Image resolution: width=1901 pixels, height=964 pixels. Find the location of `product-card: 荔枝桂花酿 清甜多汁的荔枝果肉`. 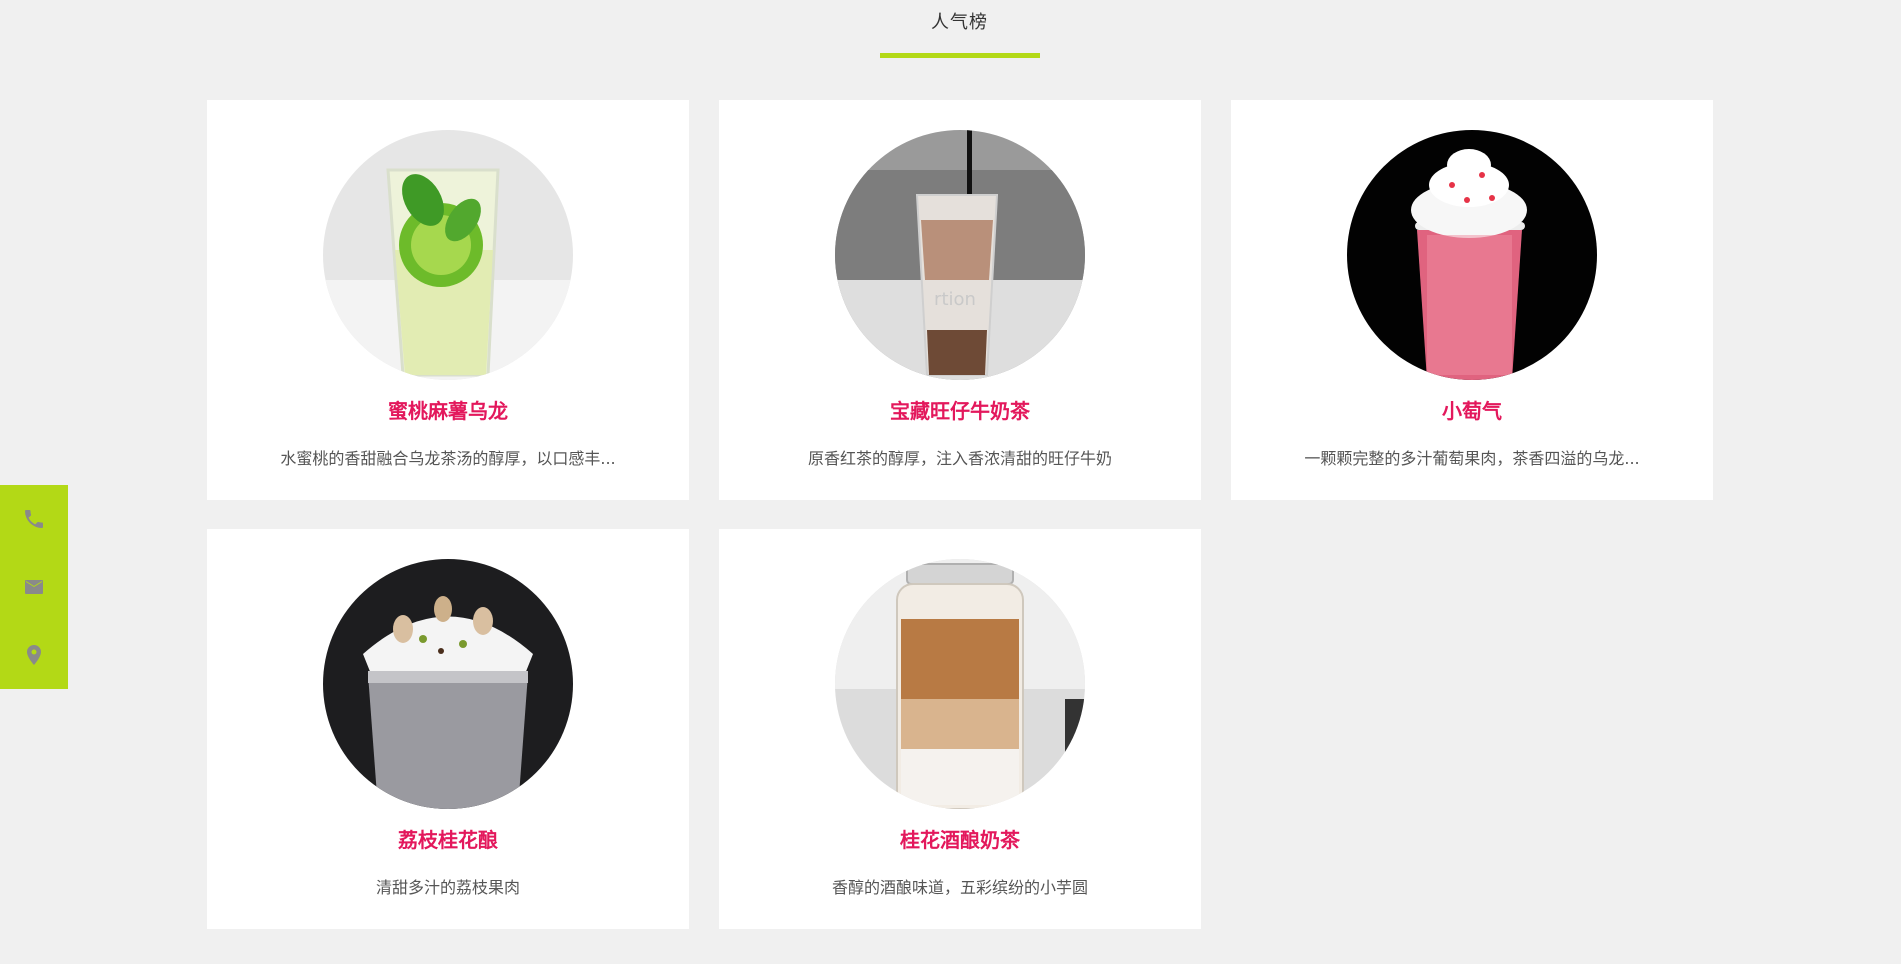

product-card: 荔枝桂花酿 清甜多汁的荔枝果肉 is located at coordinates (448, 729).